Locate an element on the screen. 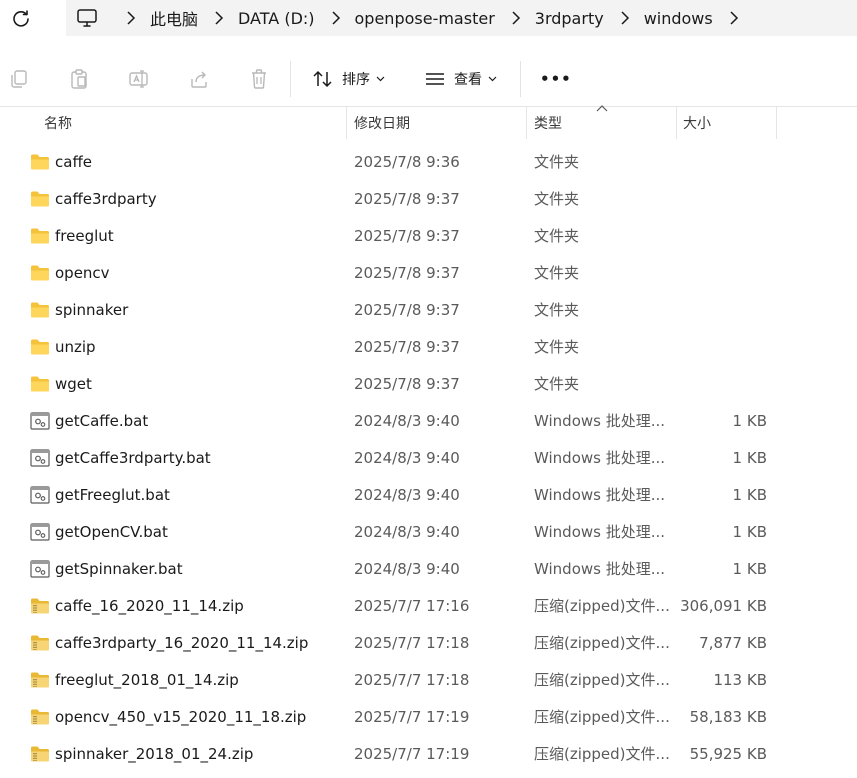 The height and width of the screenshot is (778, 857). folder-row: wget 2025/7/8 9:37 文件夹 is located at coordinates (400, 384).